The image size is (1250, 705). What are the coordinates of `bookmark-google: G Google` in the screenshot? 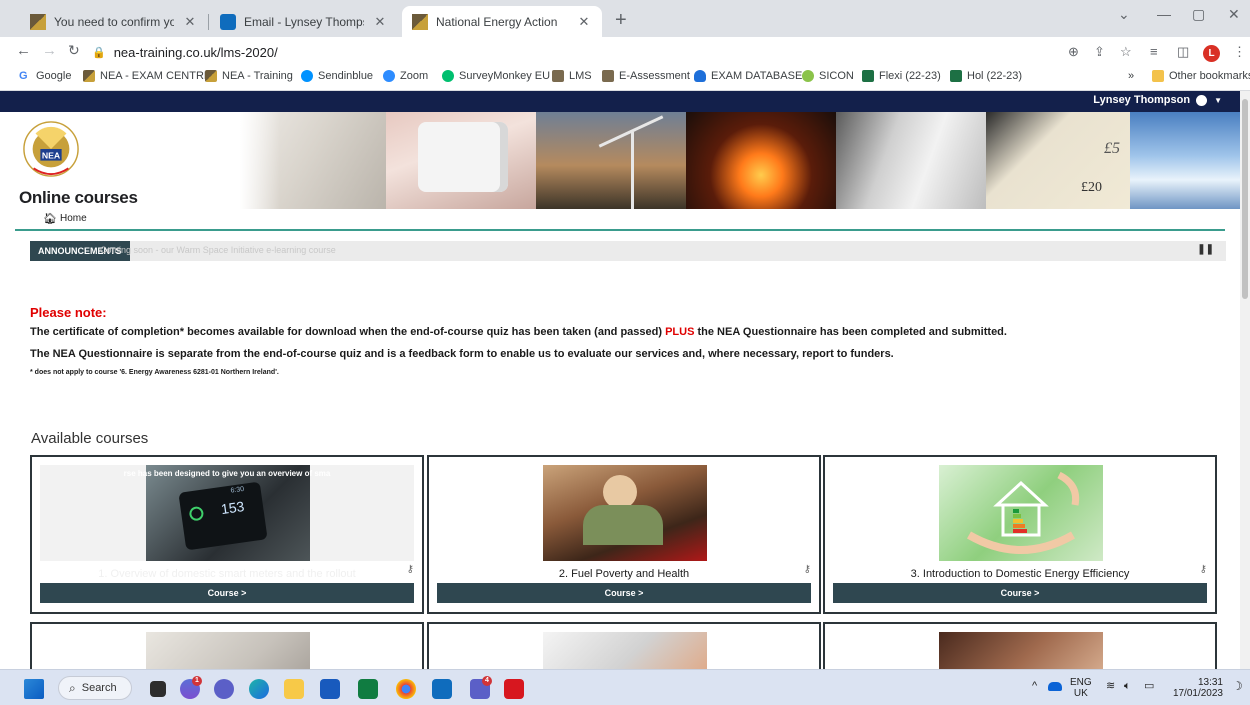 It's located at (45, 76).